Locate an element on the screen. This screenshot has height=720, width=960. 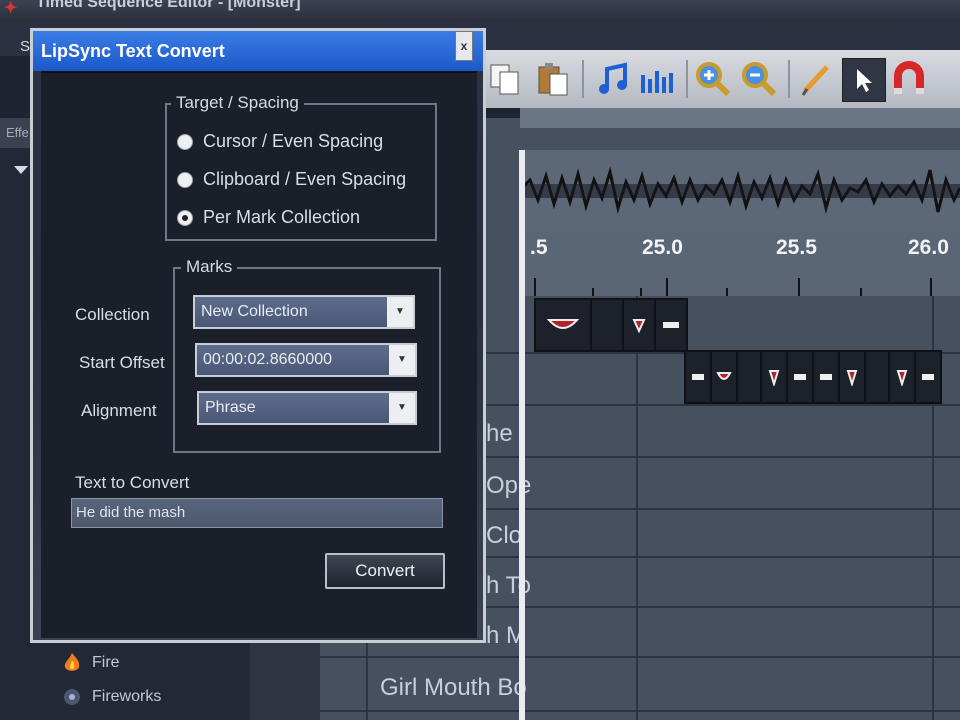
menu-item-fragment: S is located at coordinates (25, 46).